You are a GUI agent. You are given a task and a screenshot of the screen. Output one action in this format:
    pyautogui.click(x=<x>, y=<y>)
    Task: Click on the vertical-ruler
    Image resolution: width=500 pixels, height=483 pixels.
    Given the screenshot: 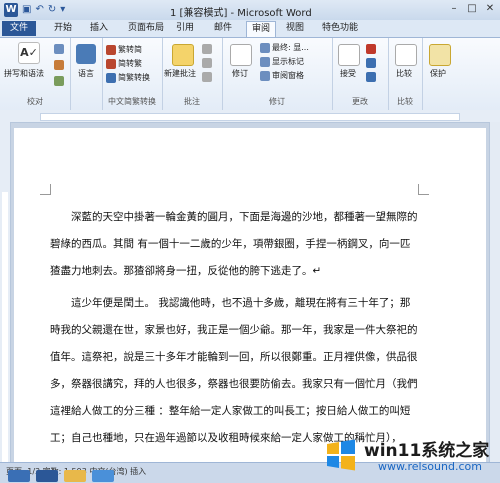 What is the action you would take?
    pyautogui.click(x=5, y=292)
    